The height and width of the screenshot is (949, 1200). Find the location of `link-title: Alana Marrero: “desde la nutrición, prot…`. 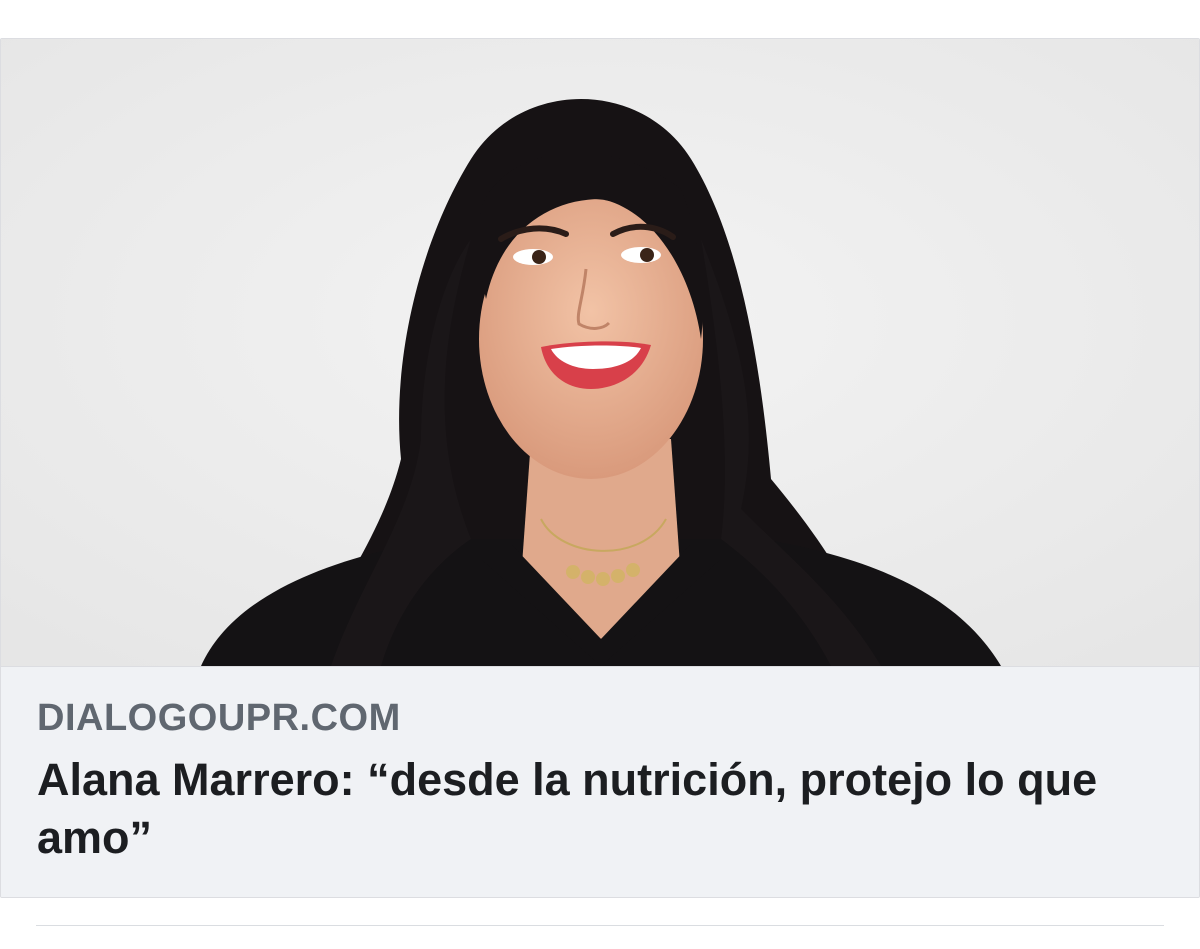

link-title: Alana Marrero: “desde la nutrición, prot… is located at coordinates (597, 809).